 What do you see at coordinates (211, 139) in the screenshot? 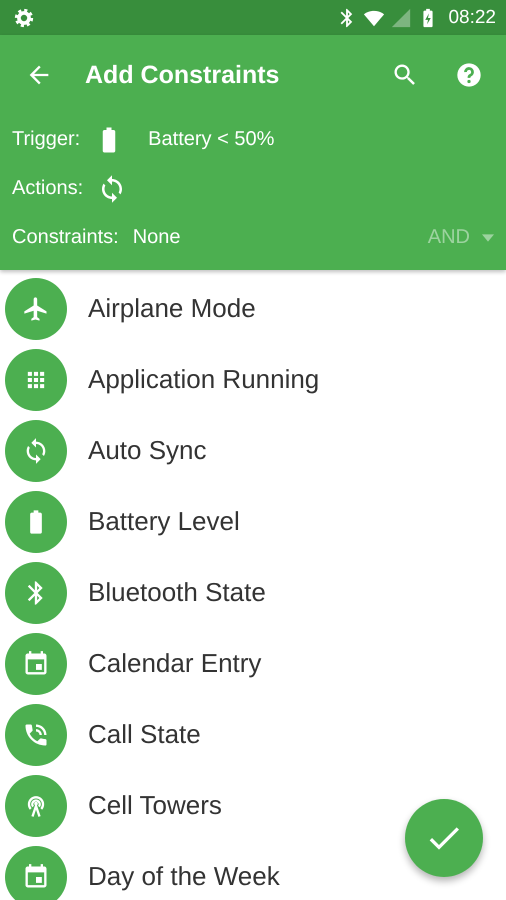
I see `trigger-value: Battery < 50%` at bounding box center [211, 139].